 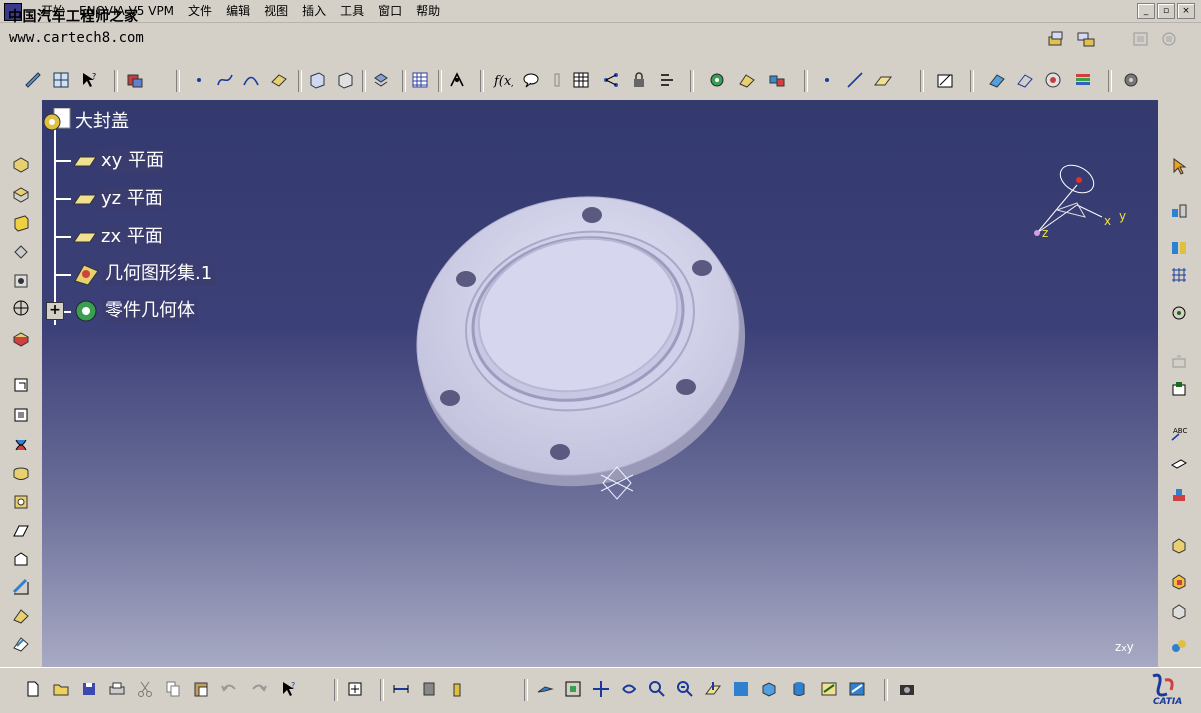 I want to click on save-icon, so click(x=89, y=689).